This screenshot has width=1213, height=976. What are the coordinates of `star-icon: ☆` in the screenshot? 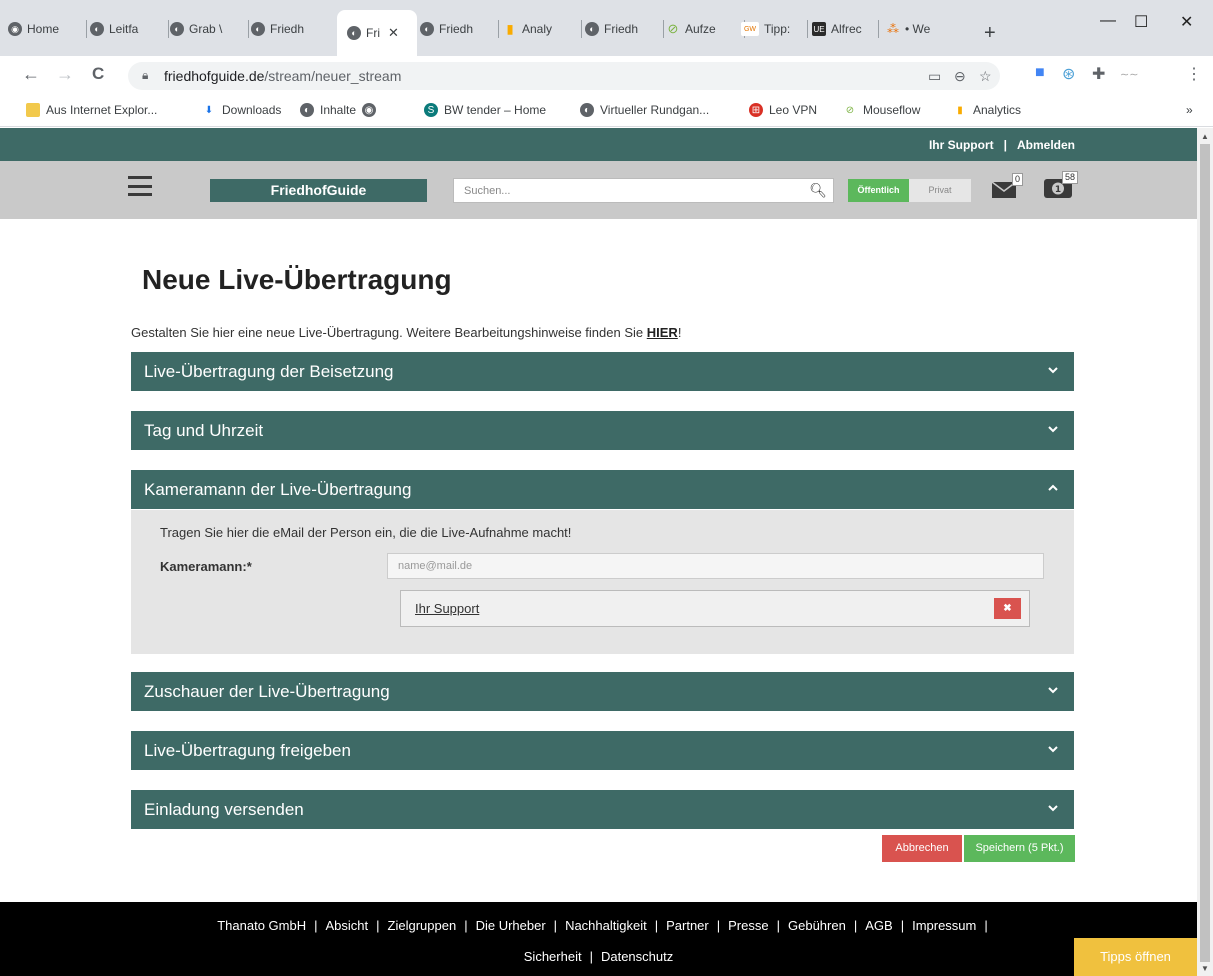 It's located at (985, 76).